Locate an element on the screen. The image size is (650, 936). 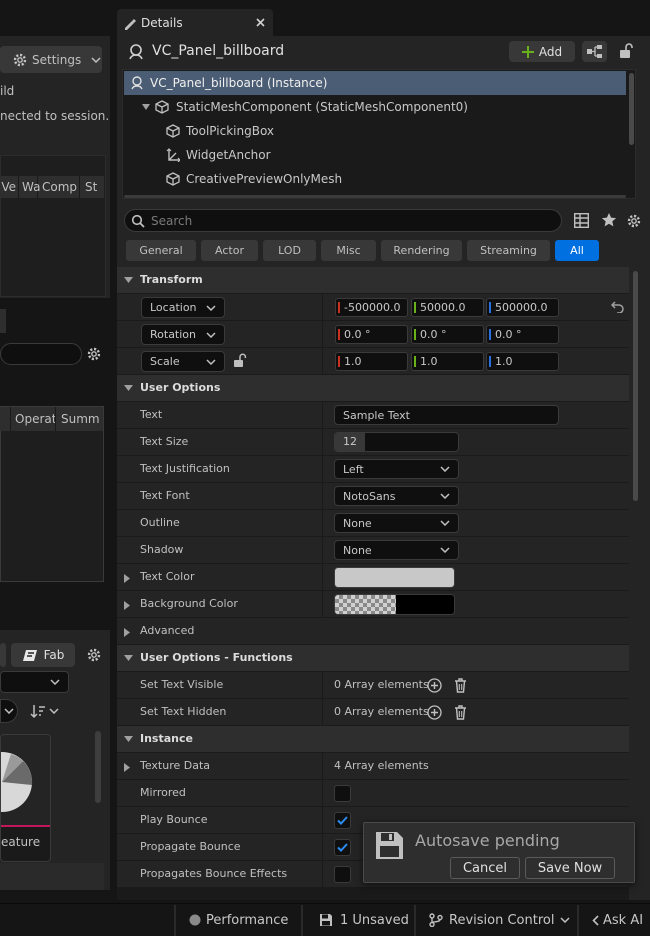
section-user-options-functions: User Options - Functions is located at coordinates (373, 658).